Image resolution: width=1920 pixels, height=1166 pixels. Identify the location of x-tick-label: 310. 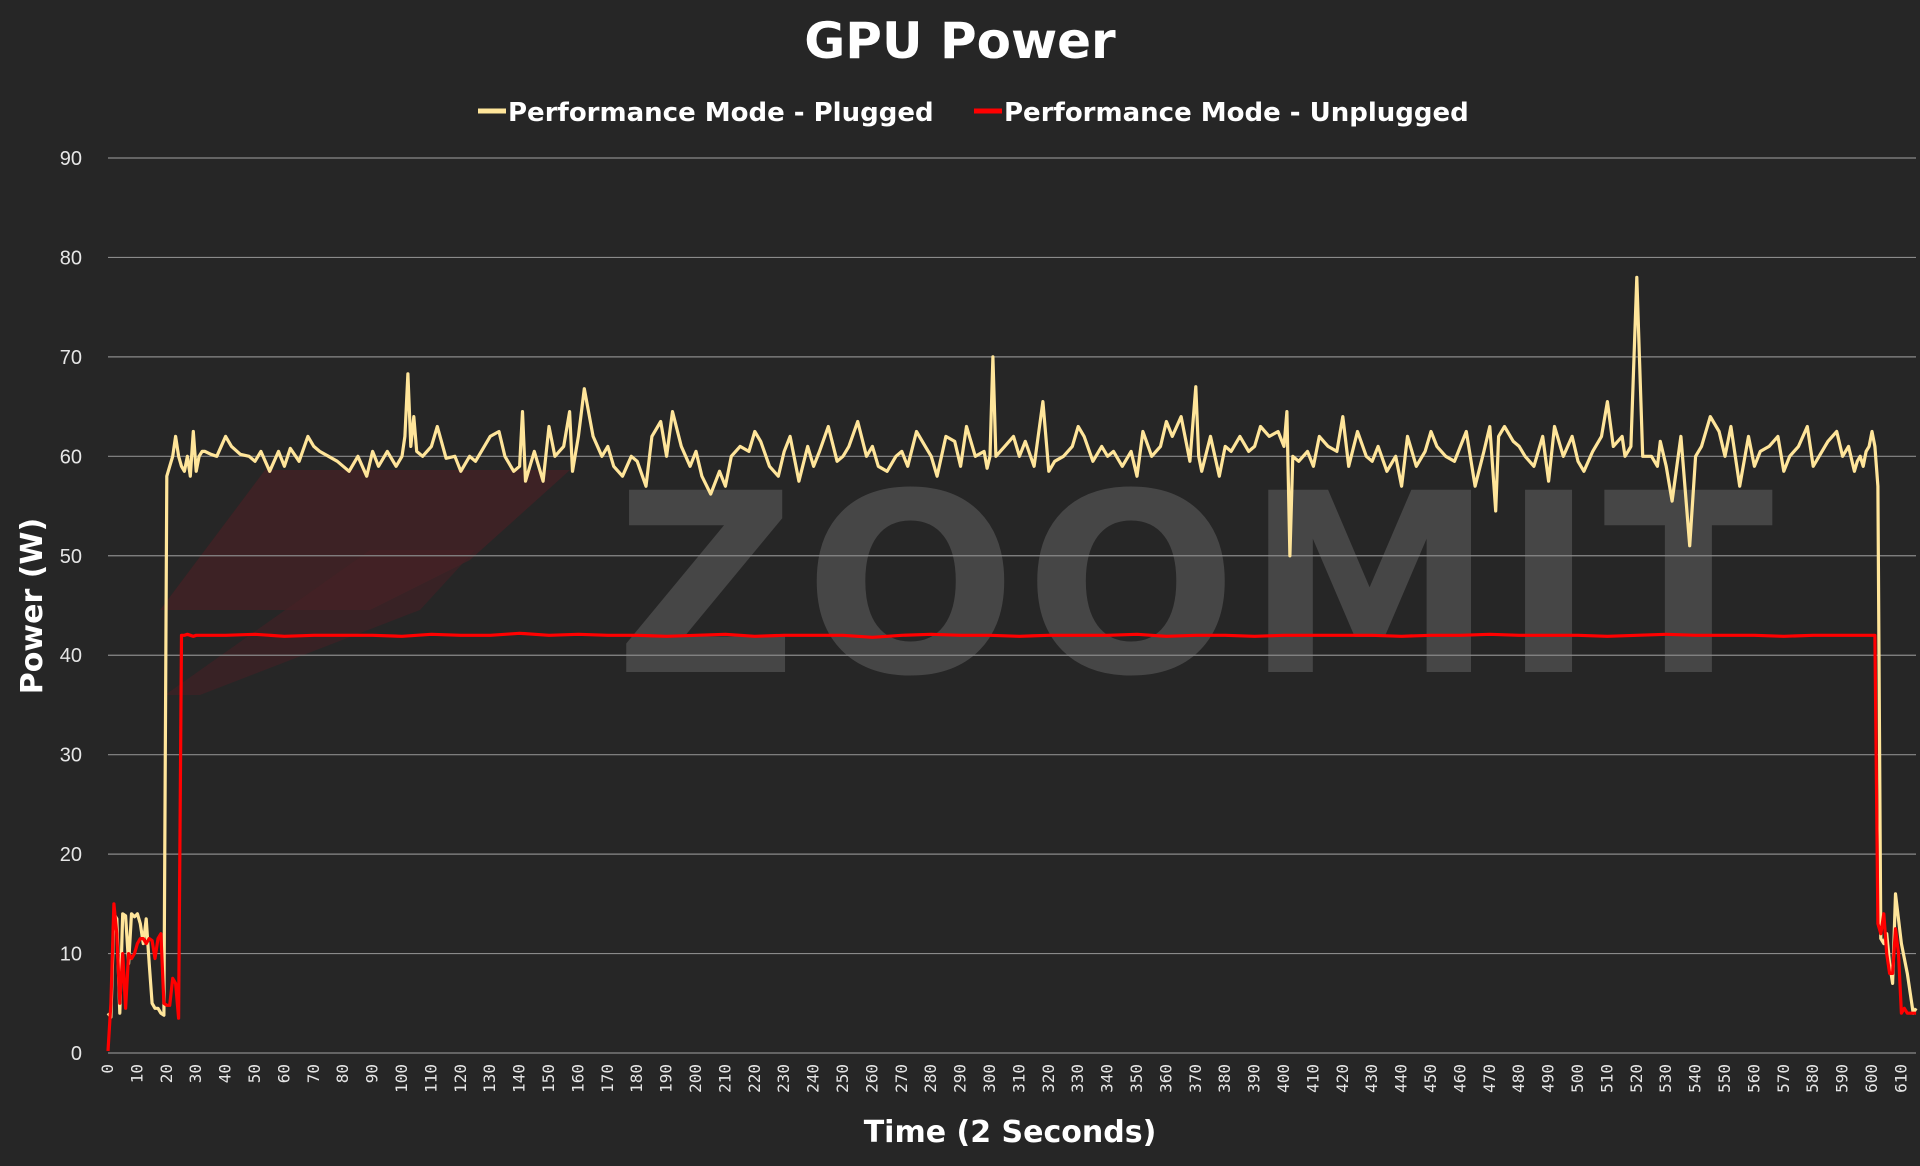
(1018, 1078).